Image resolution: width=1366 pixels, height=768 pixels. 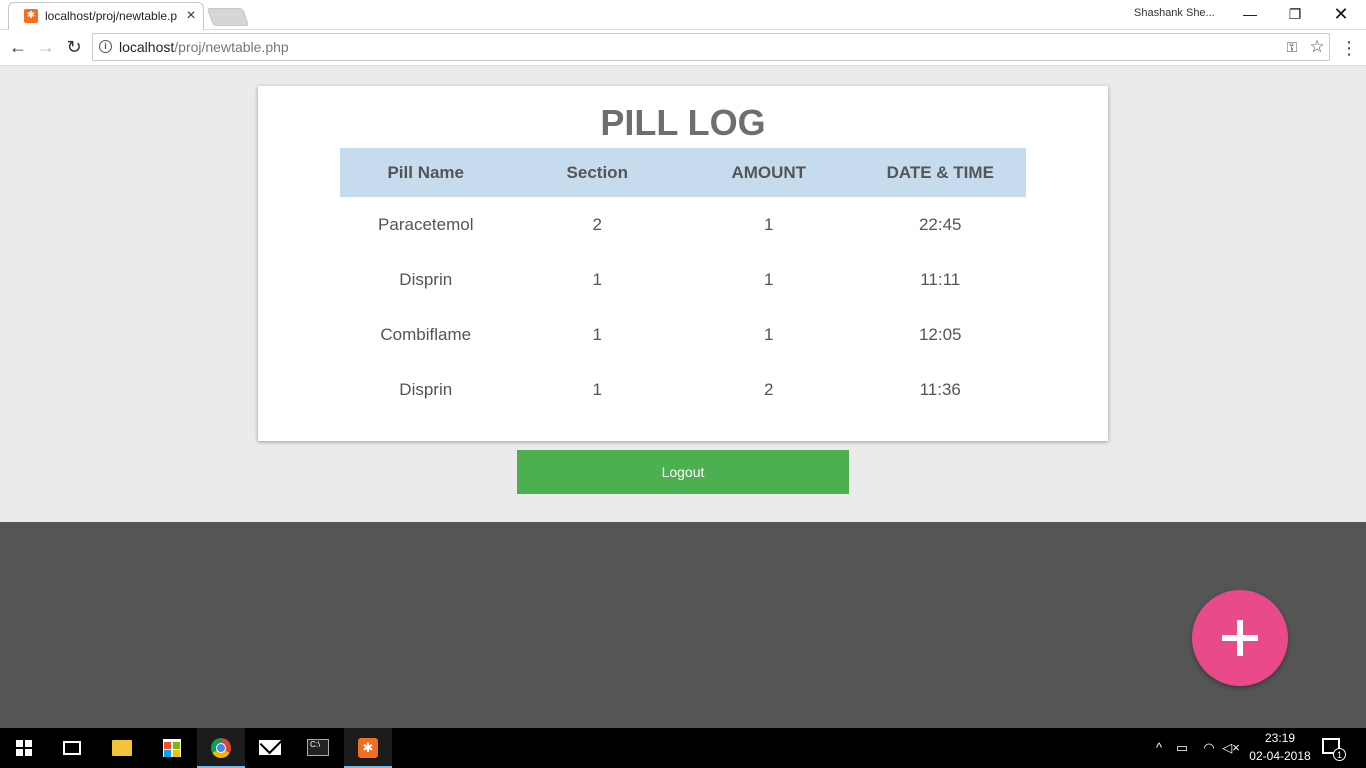 What do you see at coordinates (1339, 754) in the screenshot?
I see `notification-count-badge: 1` at bounding box center [1339, 754].